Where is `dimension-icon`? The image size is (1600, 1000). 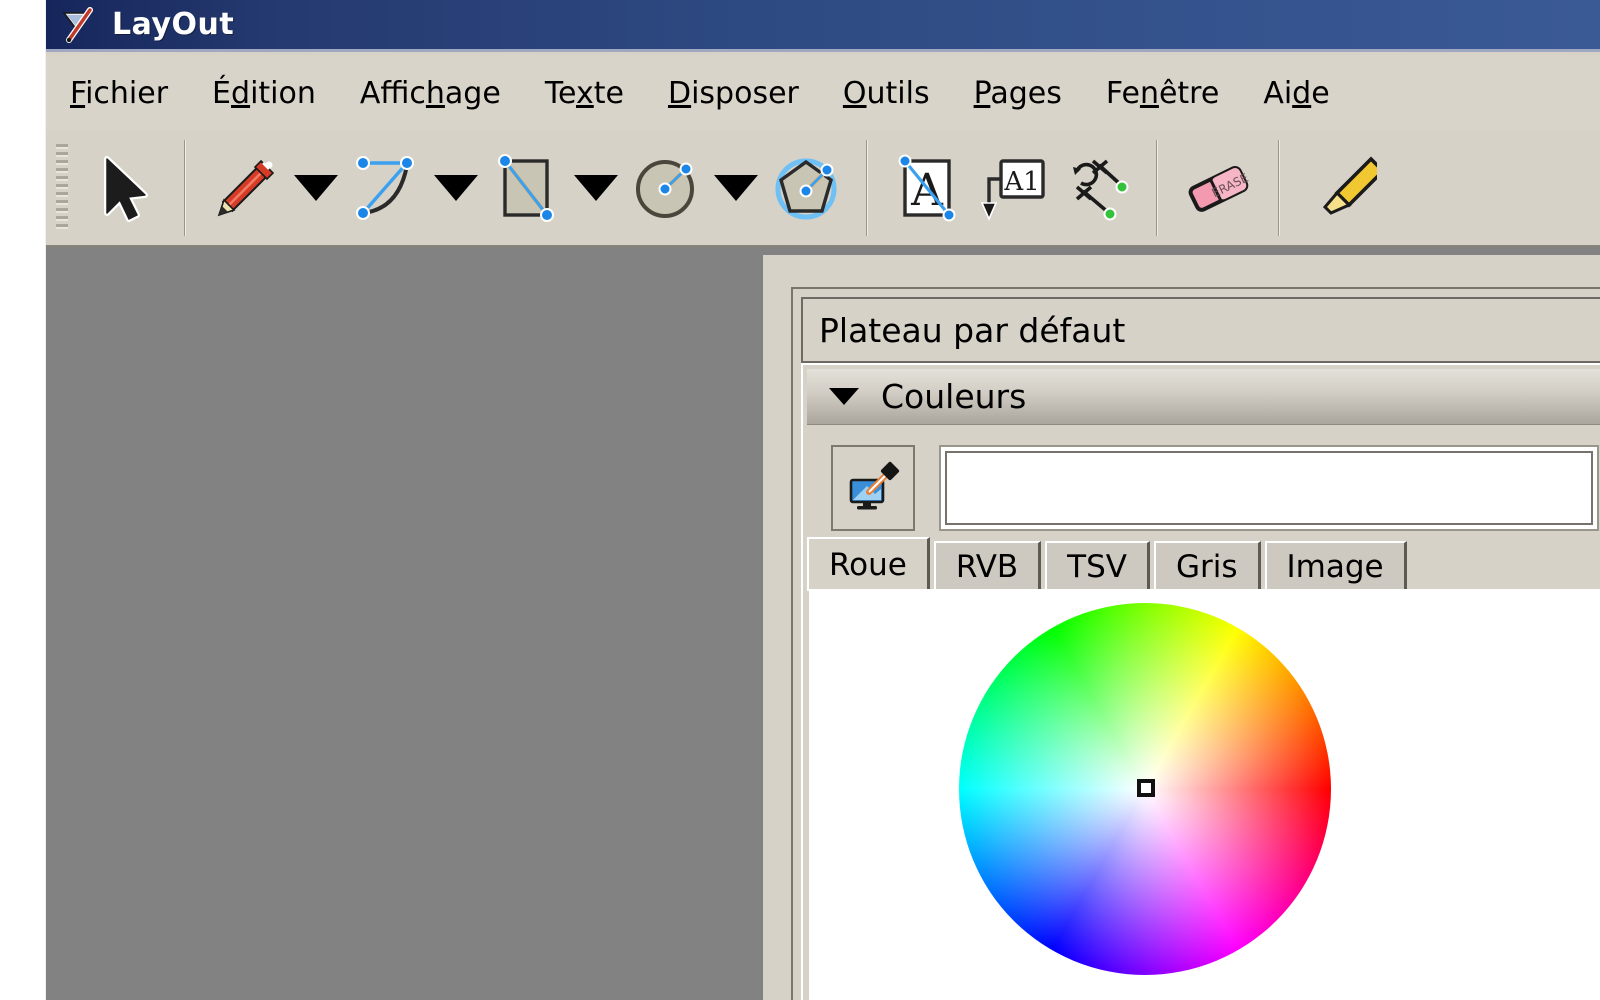 dimension-icon is located at coordinates (1096, 188).